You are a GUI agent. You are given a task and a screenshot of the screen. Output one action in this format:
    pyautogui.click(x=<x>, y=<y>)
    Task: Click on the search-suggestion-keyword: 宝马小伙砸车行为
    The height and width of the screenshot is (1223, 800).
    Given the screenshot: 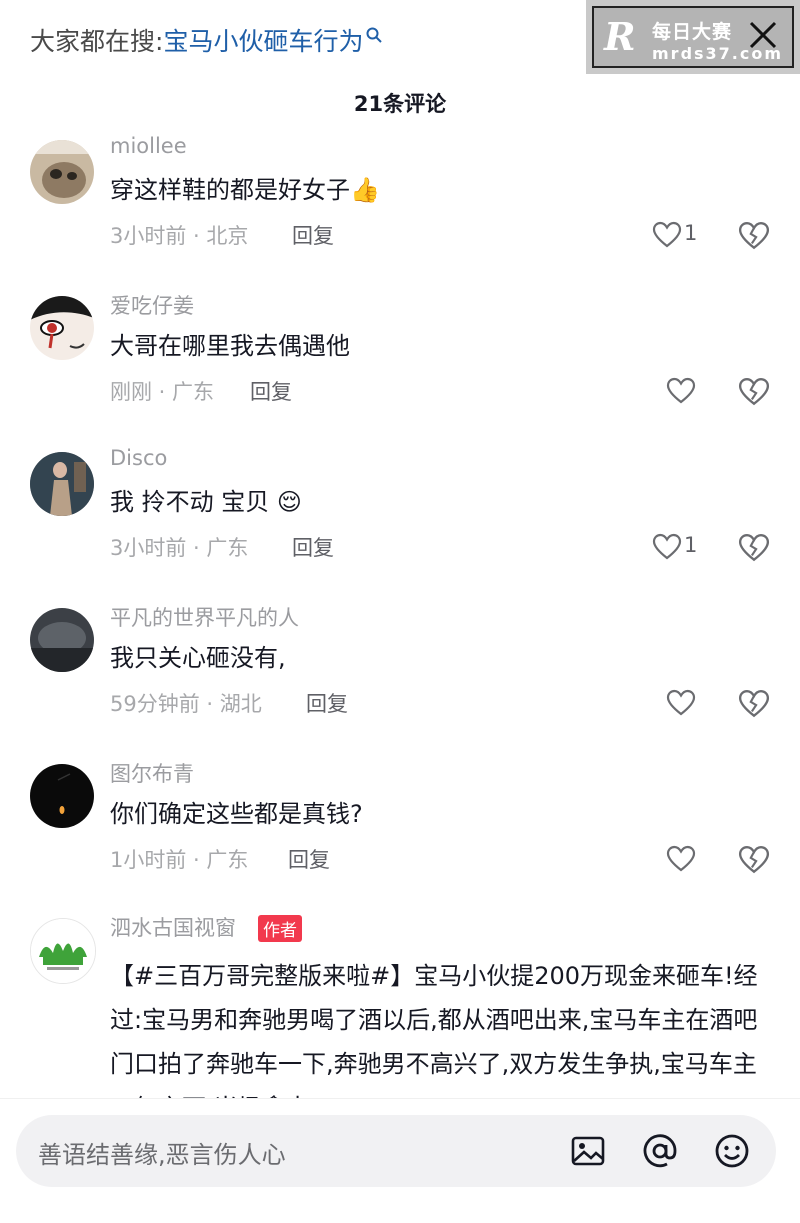 What is the action you would take?
    pyautogui.click(x=263, y=41)
    